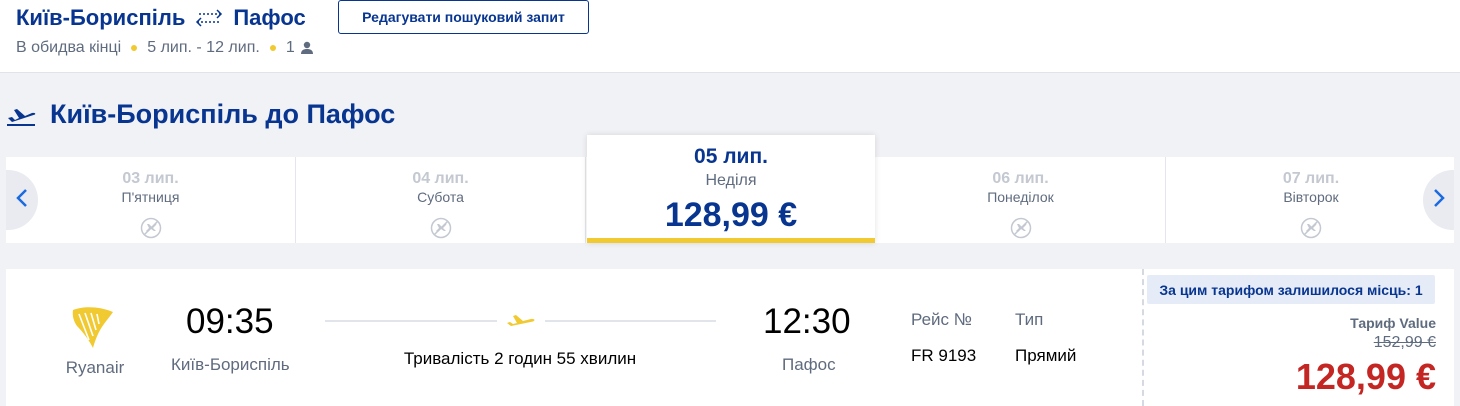 The width and height of the screenshot is (1460, 406). Describe the element at coordinates (942, 319) in the screenshot. I see `flight-number-label: Рейс №` at that location.